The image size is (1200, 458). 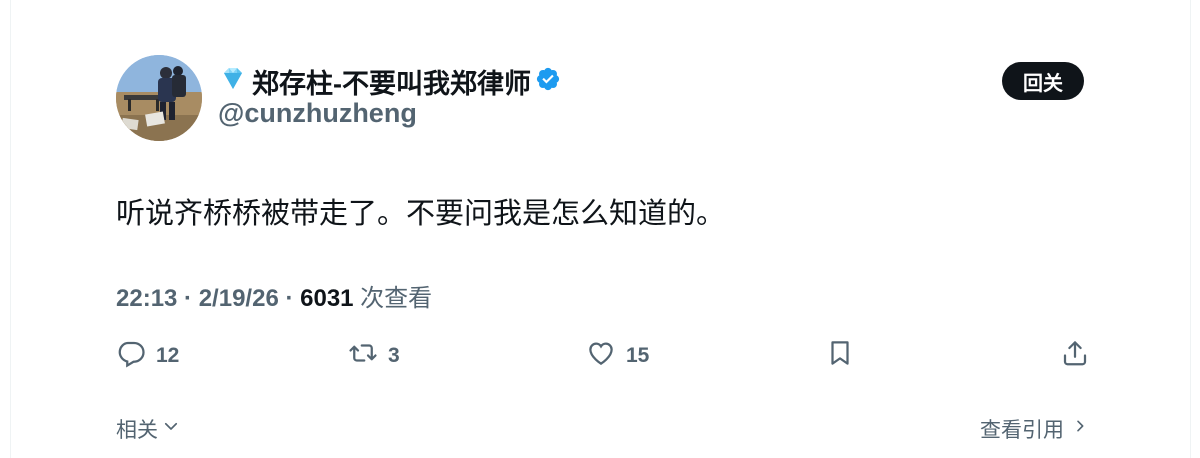 I want to click on related-dropdown: 相关, so click(x=148, y=429).